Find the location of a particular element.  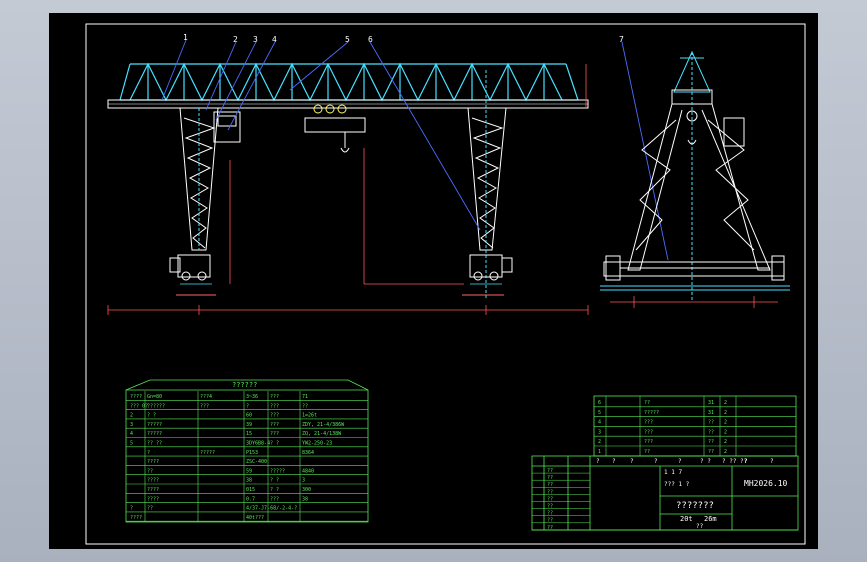

param-cell: 300 is located at coordinates (306, 490).